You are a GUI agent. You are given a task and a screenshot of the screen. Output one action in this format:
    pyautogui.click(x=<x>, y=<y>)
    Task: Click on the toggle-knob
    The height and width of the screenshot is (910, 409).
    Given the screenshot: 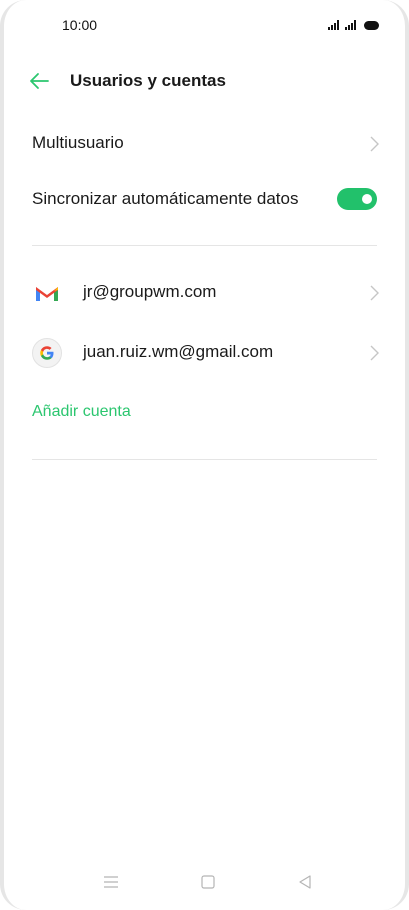 What is the action you would take?
    pyautogui.click(x=367, y=199)
    